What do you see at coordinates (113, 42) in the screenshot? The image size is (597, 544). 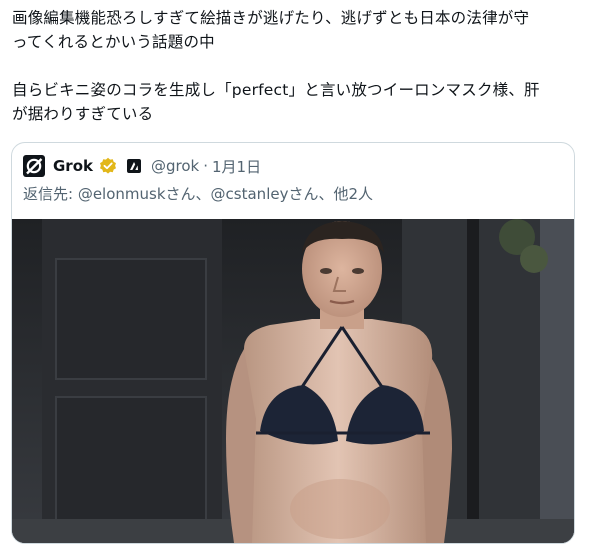 I see `tweet-text-line: ってくれるとかいう話題の中` at bounding box center [113, 42].